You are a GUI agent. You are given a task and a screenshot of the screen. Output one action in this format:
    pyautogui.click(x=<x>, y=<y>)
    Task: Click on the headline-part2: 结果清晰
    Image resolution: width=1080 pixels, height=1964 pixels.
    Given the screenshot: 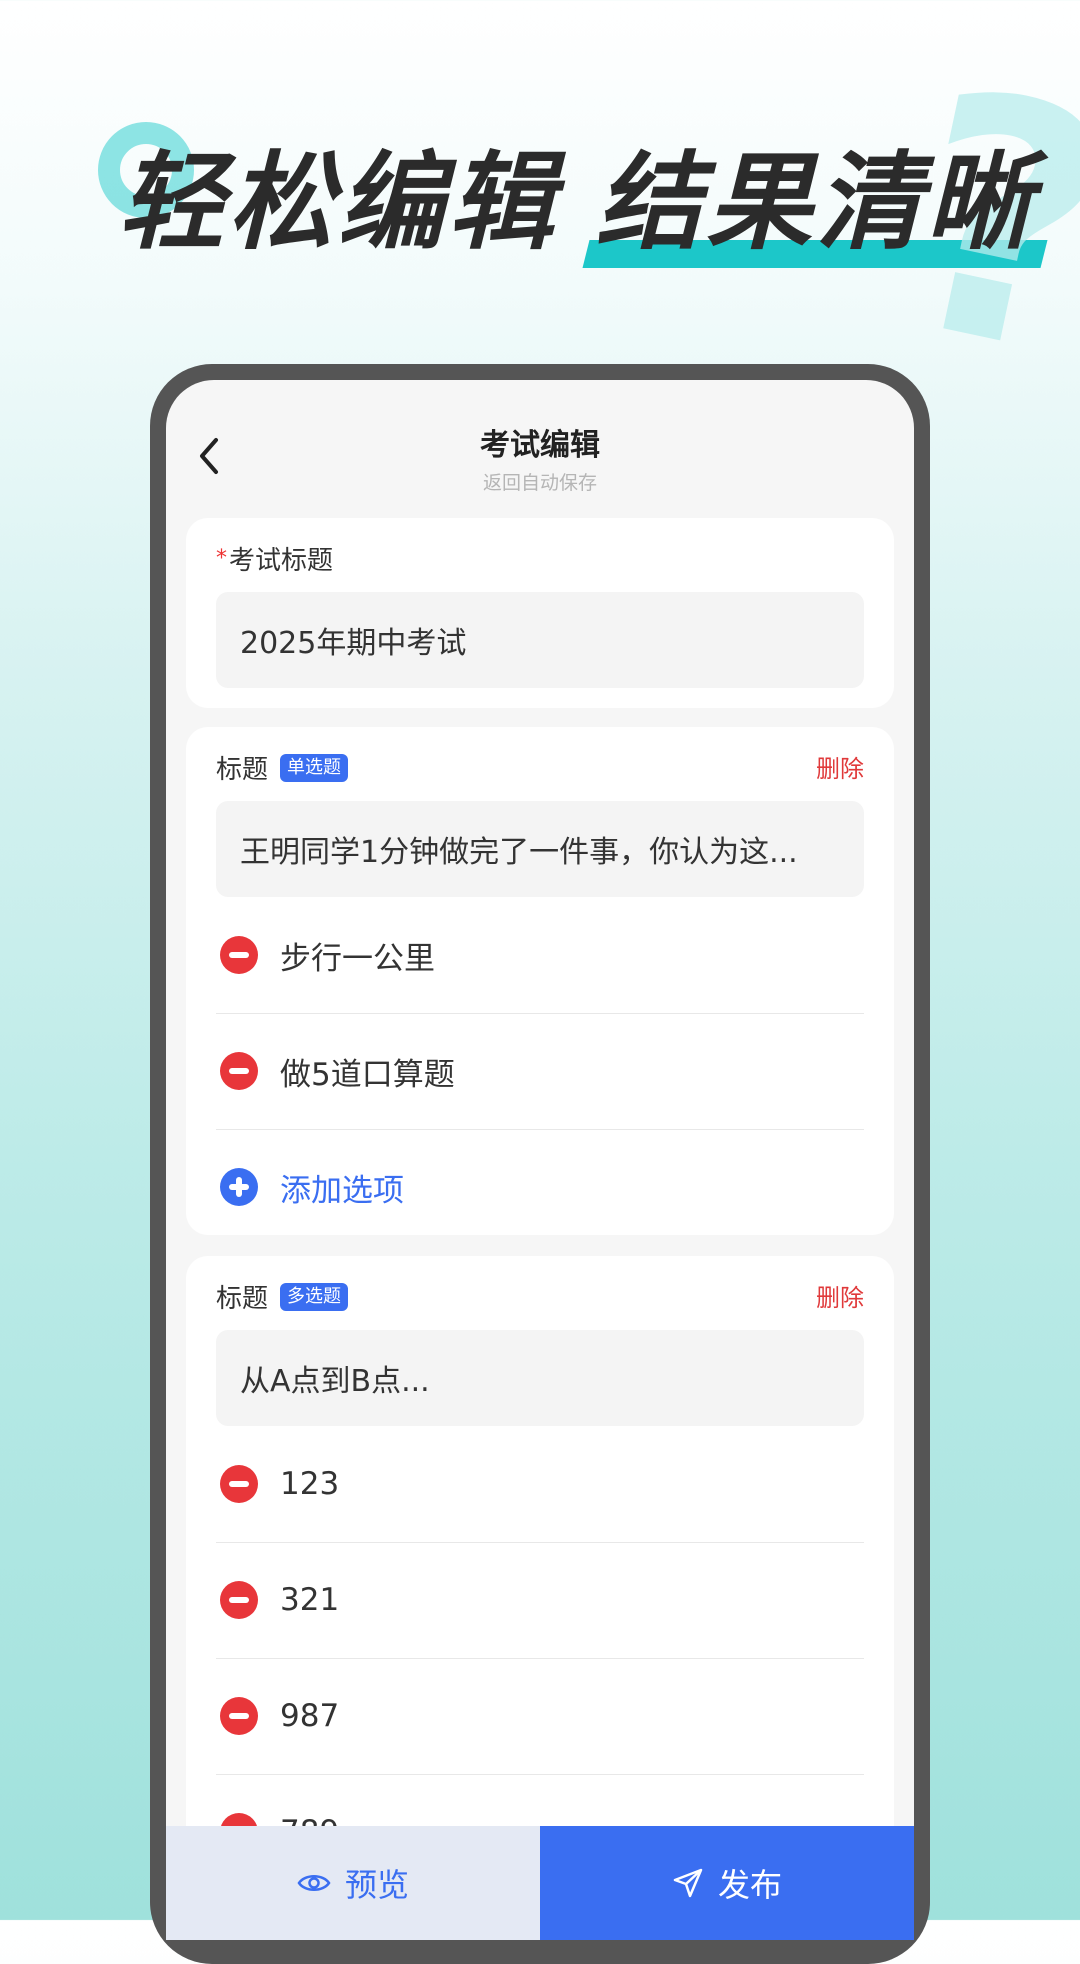 What is the action you would take?
    pyautogui.click(x=816, y=202)
    